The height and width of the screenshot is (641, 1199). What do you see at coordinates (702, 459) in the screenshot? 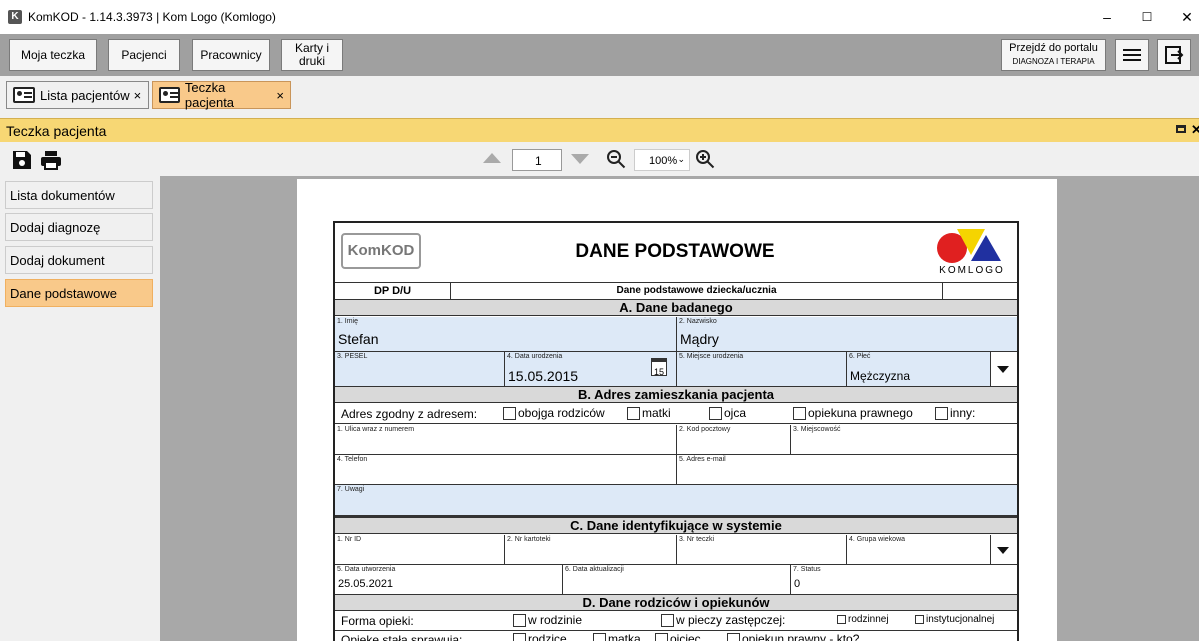
I see `email-label: 5. Adres e-mail` at bounding box center [702, 459].